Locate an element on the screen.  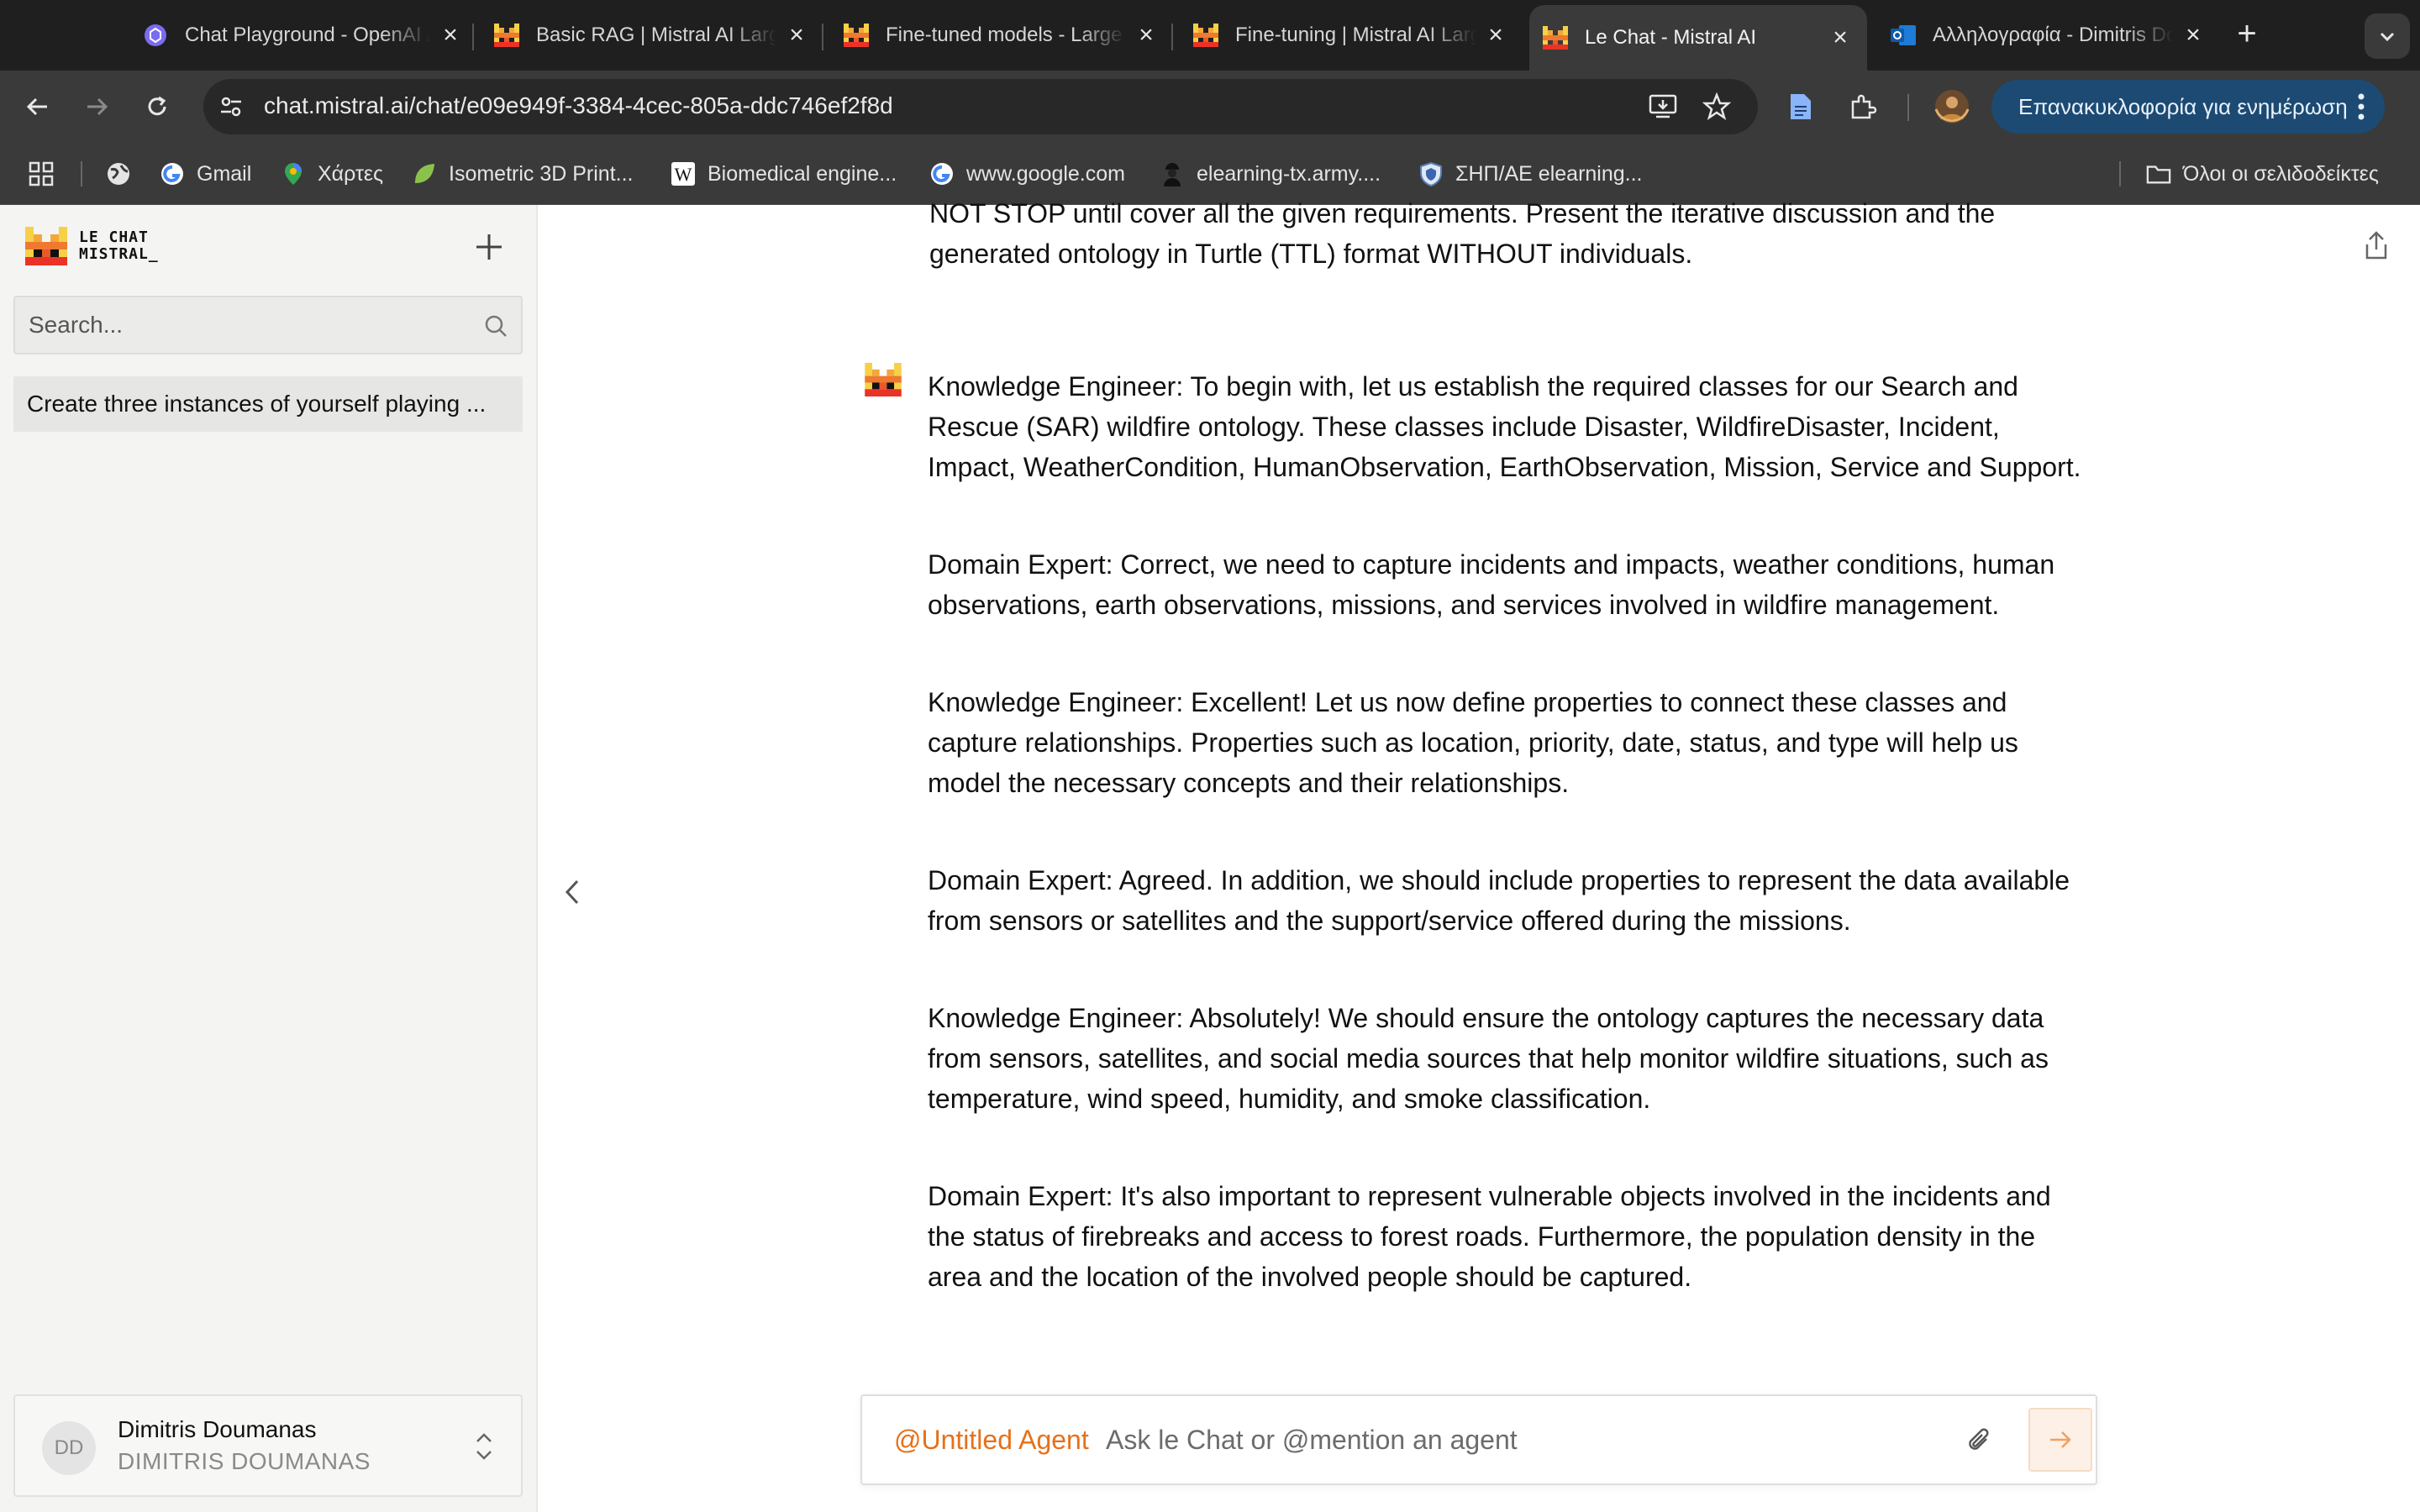
tab-title: Le Chat - Mistral AI is located at coordinates (1671, 37).